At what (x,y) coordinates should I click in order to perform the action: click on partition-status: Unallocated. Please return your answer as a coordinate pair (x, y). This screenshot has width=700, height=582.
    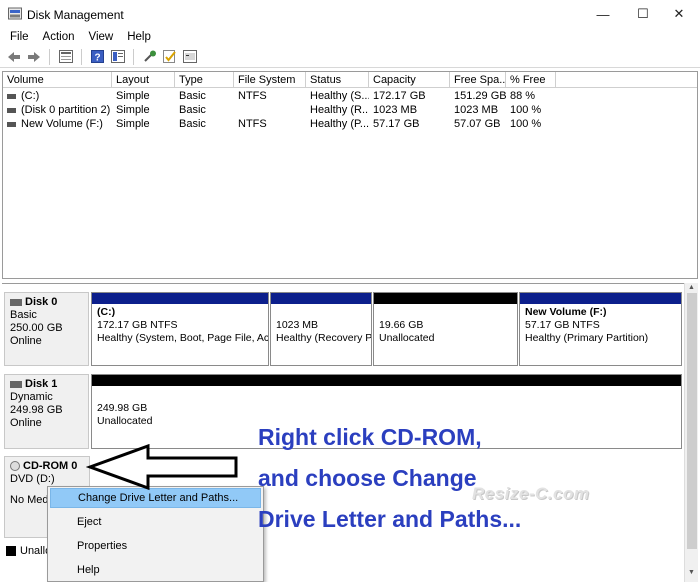
    Looking at the image, I should click on (407, 338).